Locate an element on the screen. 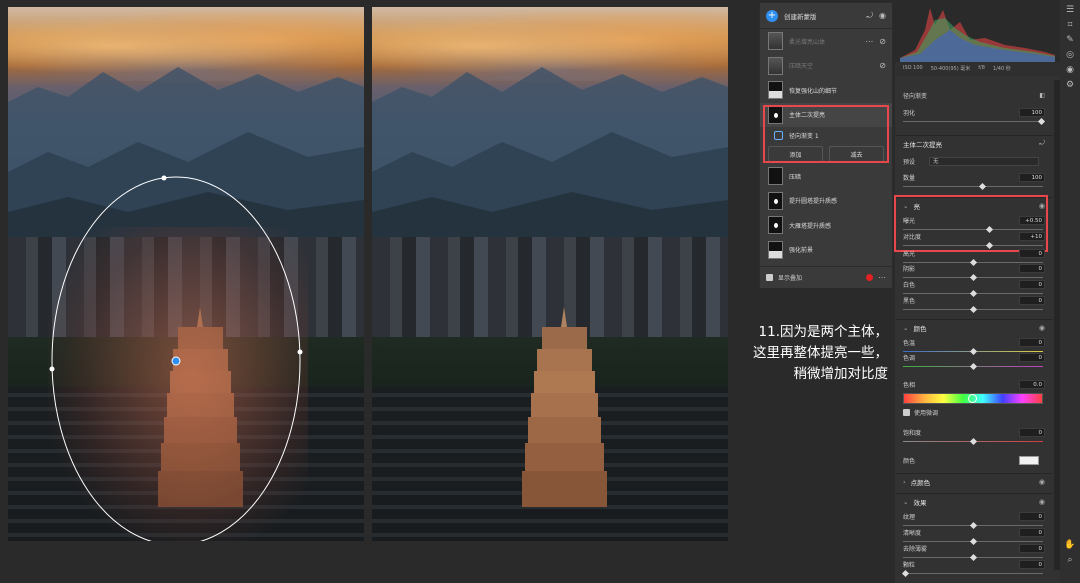 The image size is (1080, 583). tint-label: 色调 is located at coordinates (909, 358).